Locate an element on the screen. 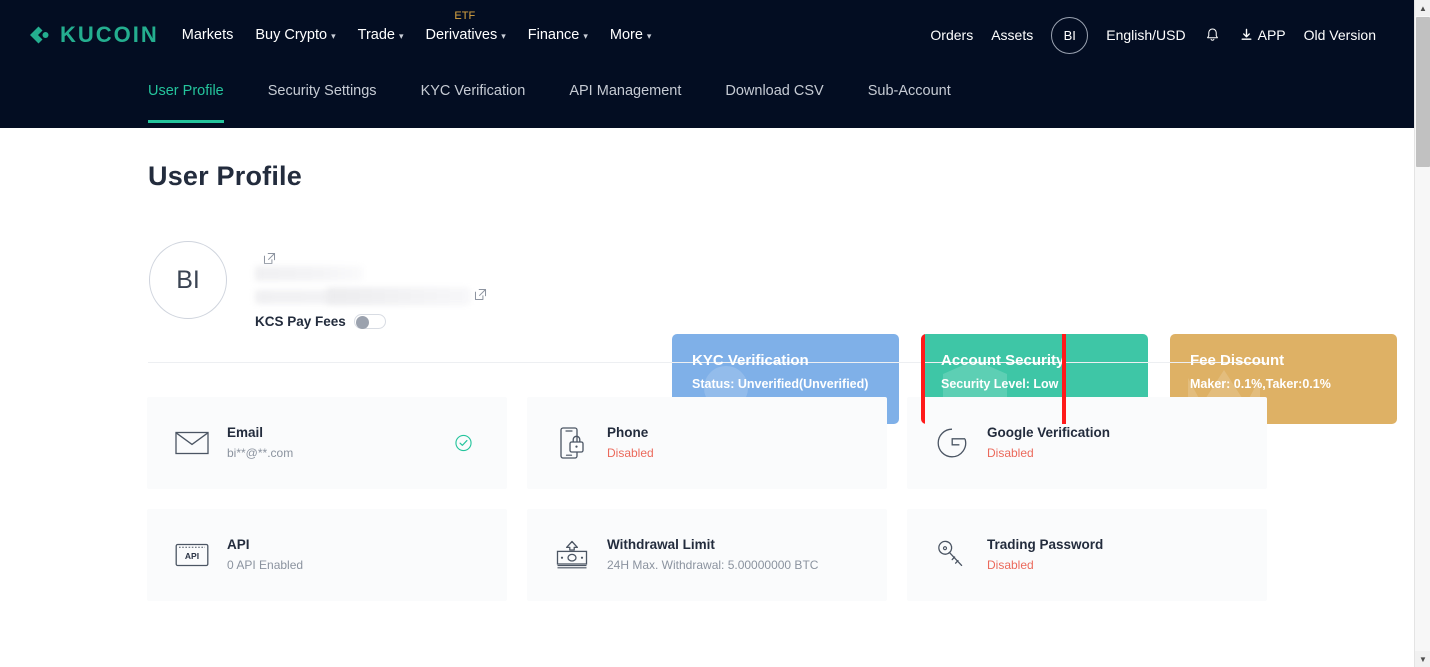 This screenshot has width=1430, height=667. kcs-pay-fees-toggle is located at coordinates (369, 321).